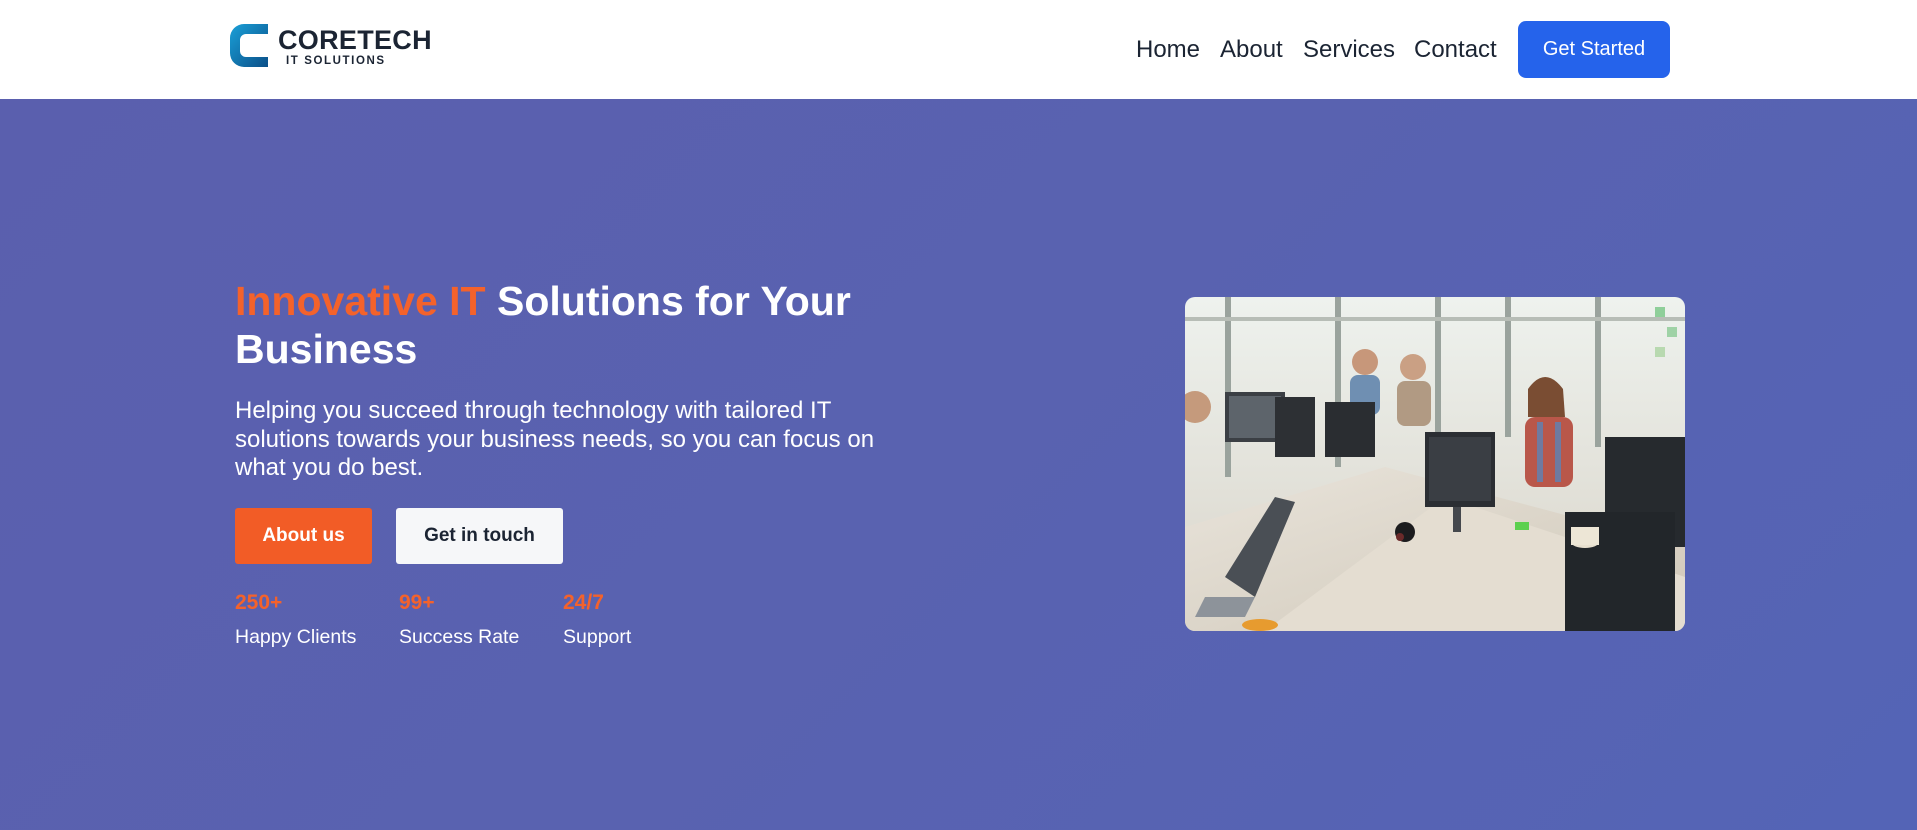 This screenshot has width=1917, height=830. I want to click on stat-label: Success Rate, so click(459, 637).